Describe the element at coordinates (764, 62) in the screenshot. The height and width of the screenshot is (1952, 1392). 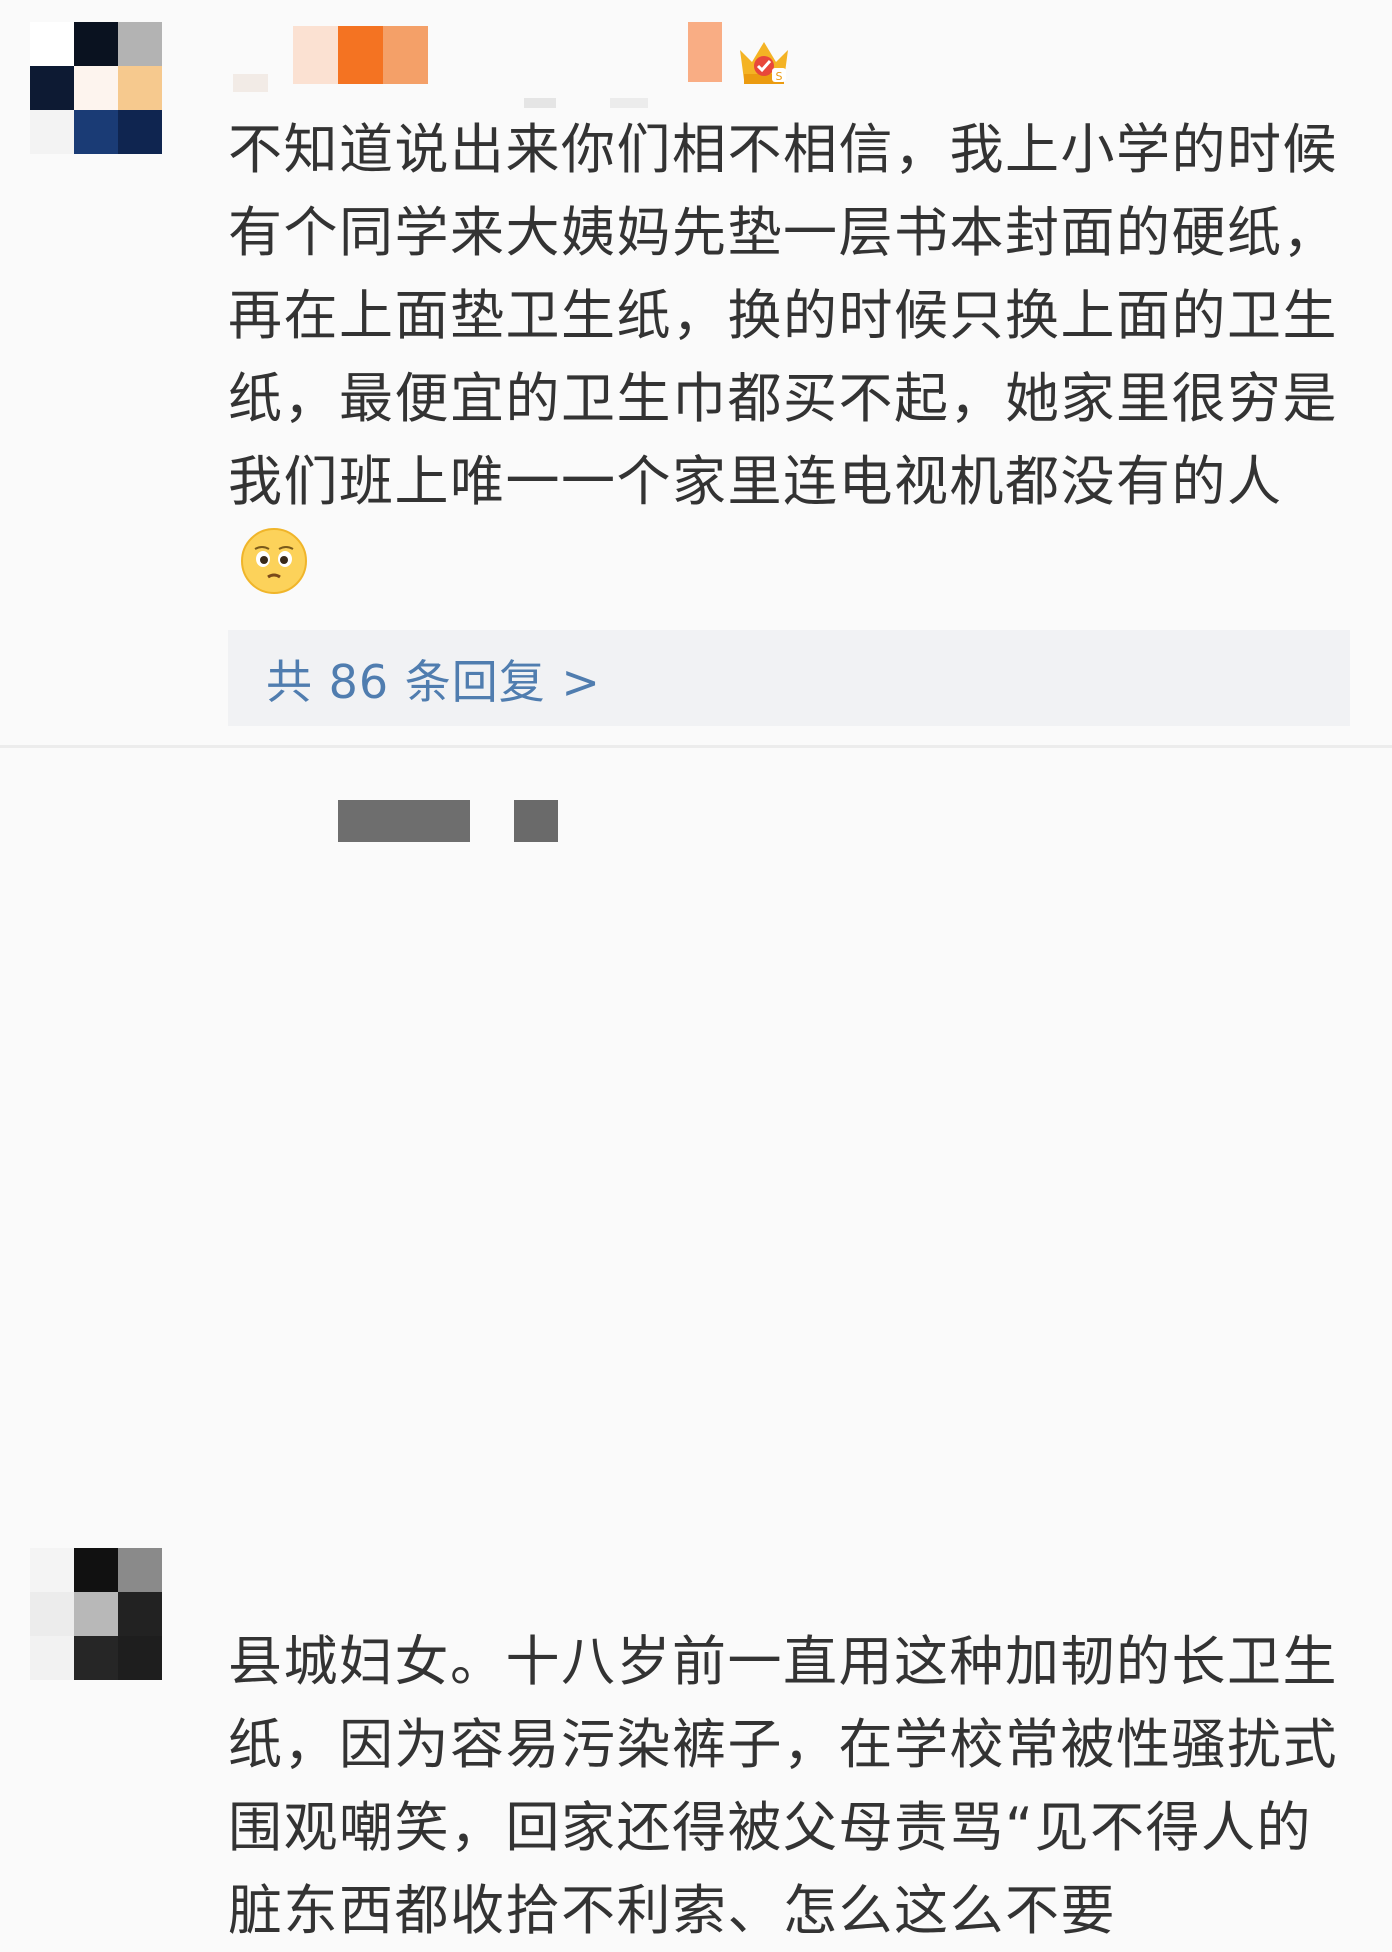
I see `crown-icon: S` at that location.